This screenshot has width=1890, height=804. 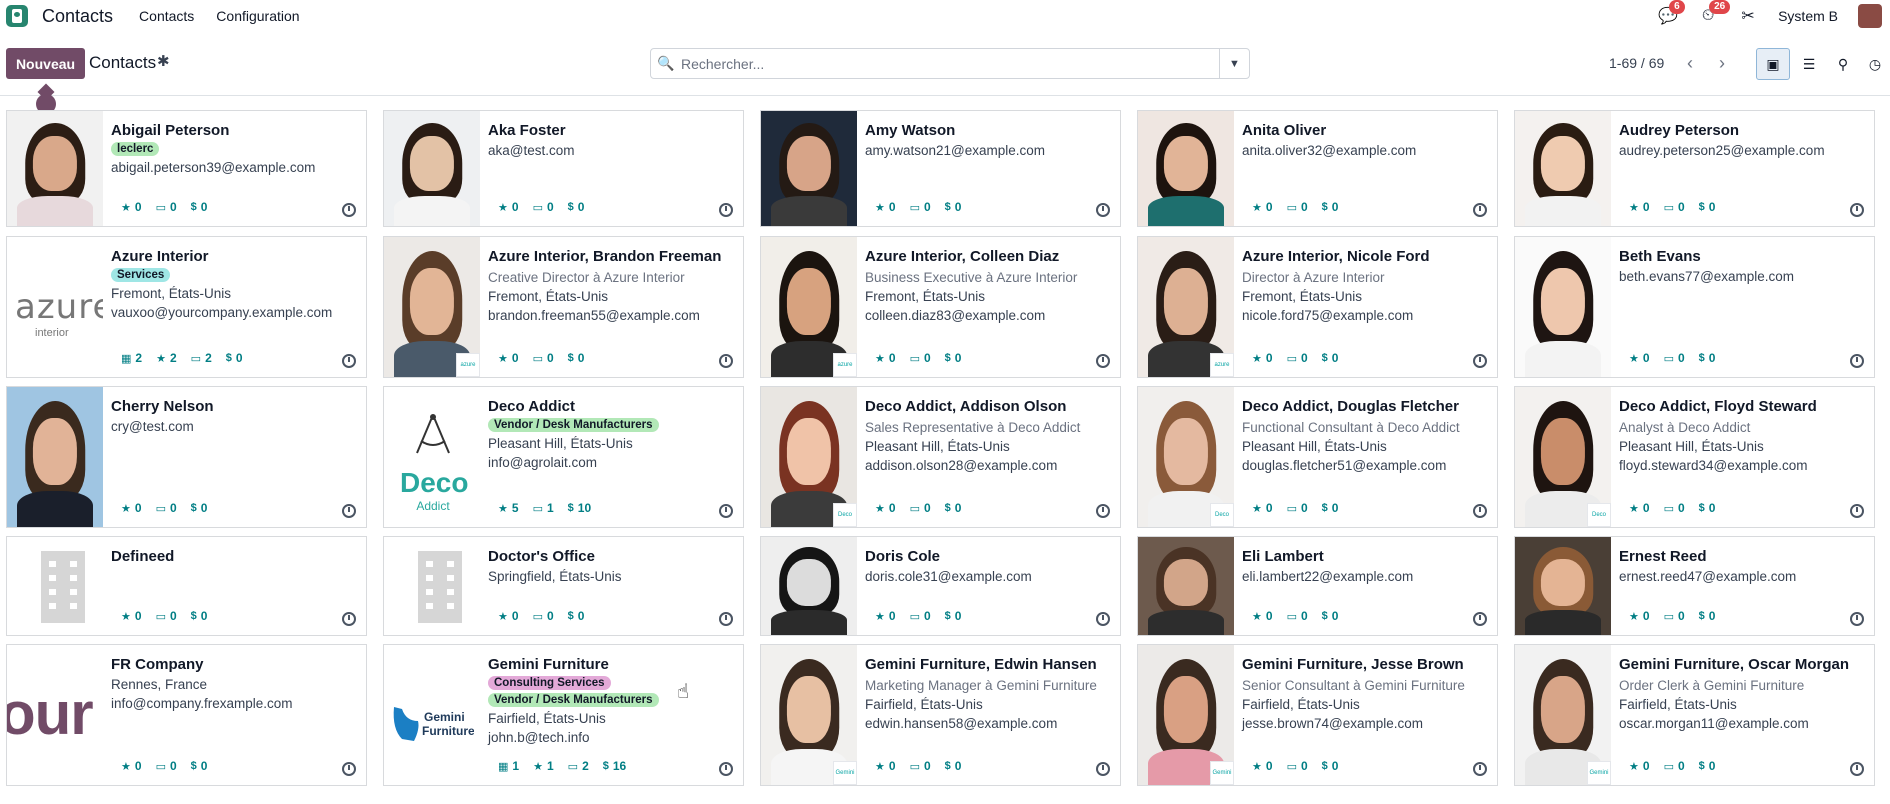 What do you see at coordinates (1234, 63) in the screenshot?
I see `search-options-toggle: ▼` at bounding box center [1234, 63].